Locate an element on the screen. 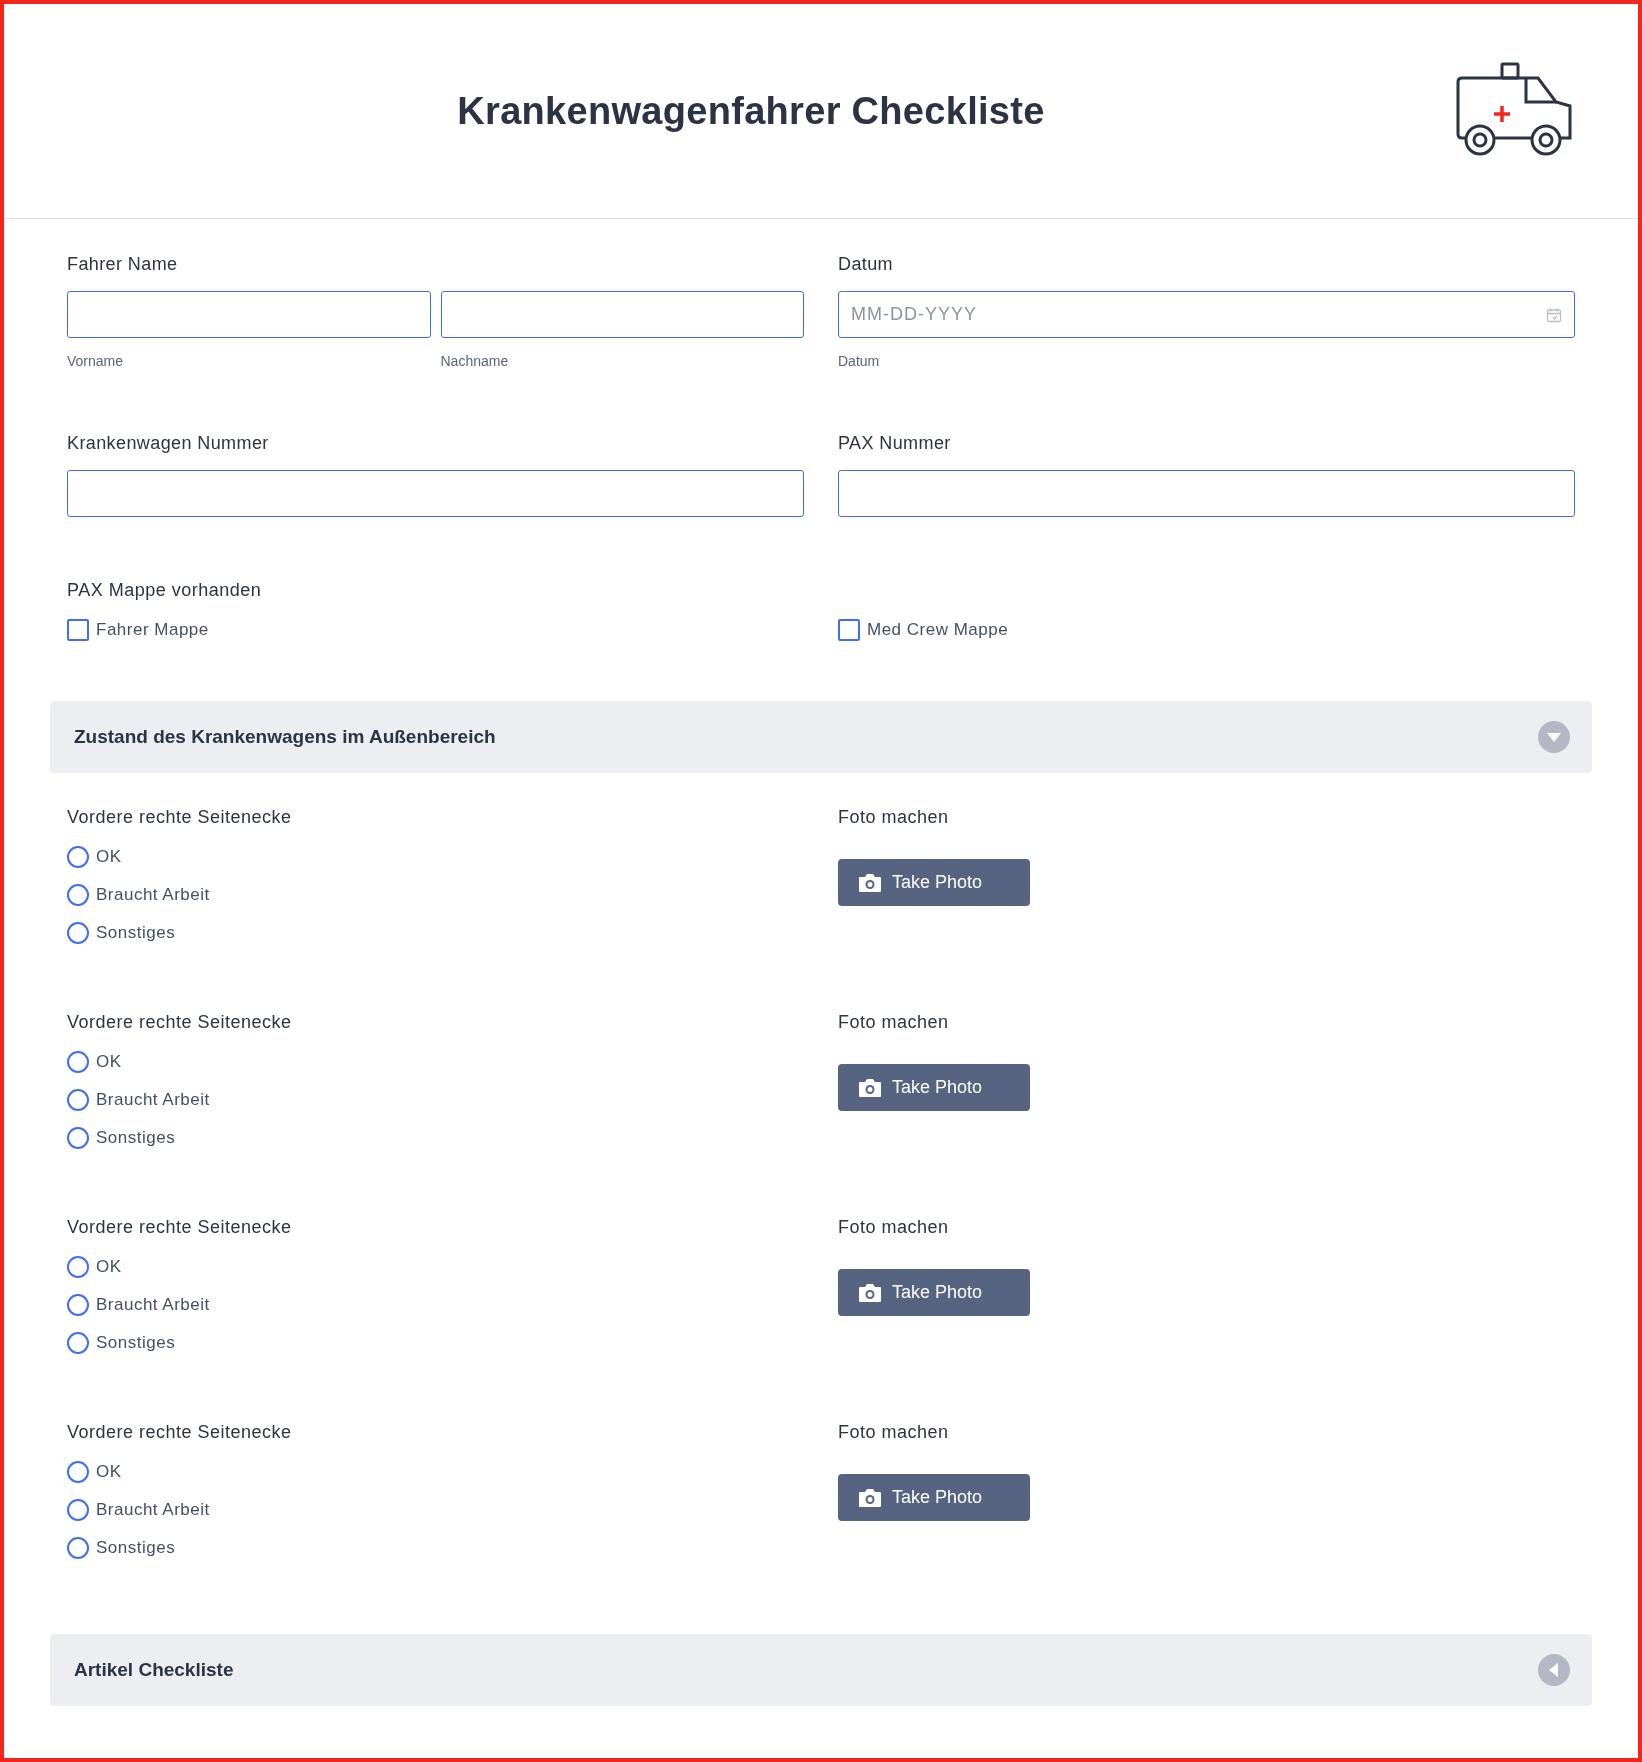 The width and height of the screenshot is (1642, 1762). field-sublabel: Nachname is located at coordinates (475, 361).